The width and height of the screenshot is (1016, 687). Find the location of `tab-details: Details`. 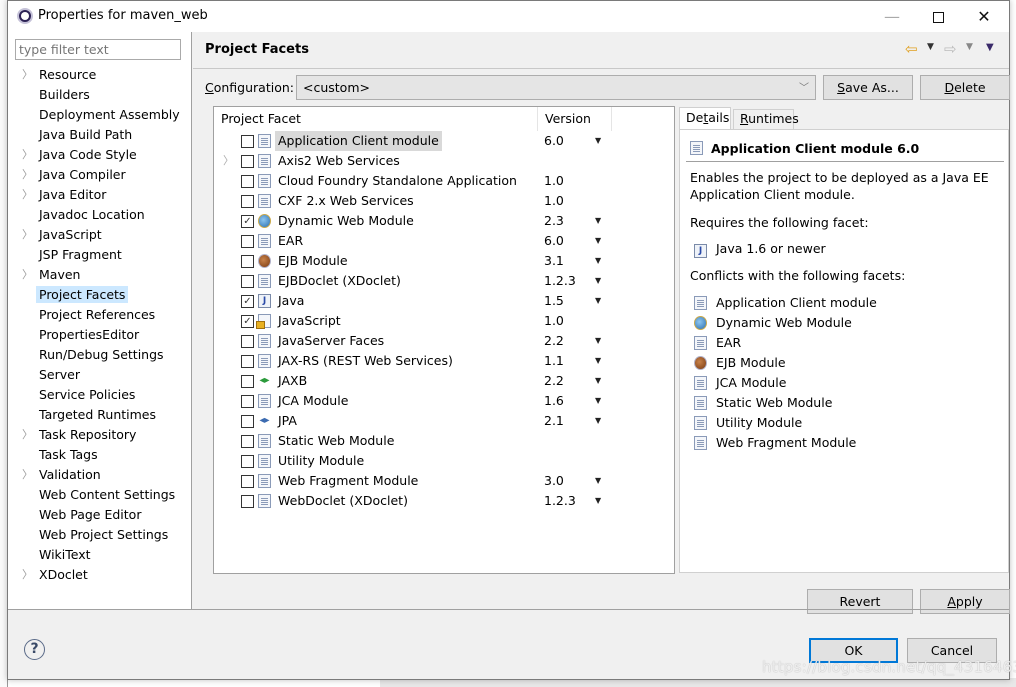

tab-details: Details is located at coordinates (705, 118).